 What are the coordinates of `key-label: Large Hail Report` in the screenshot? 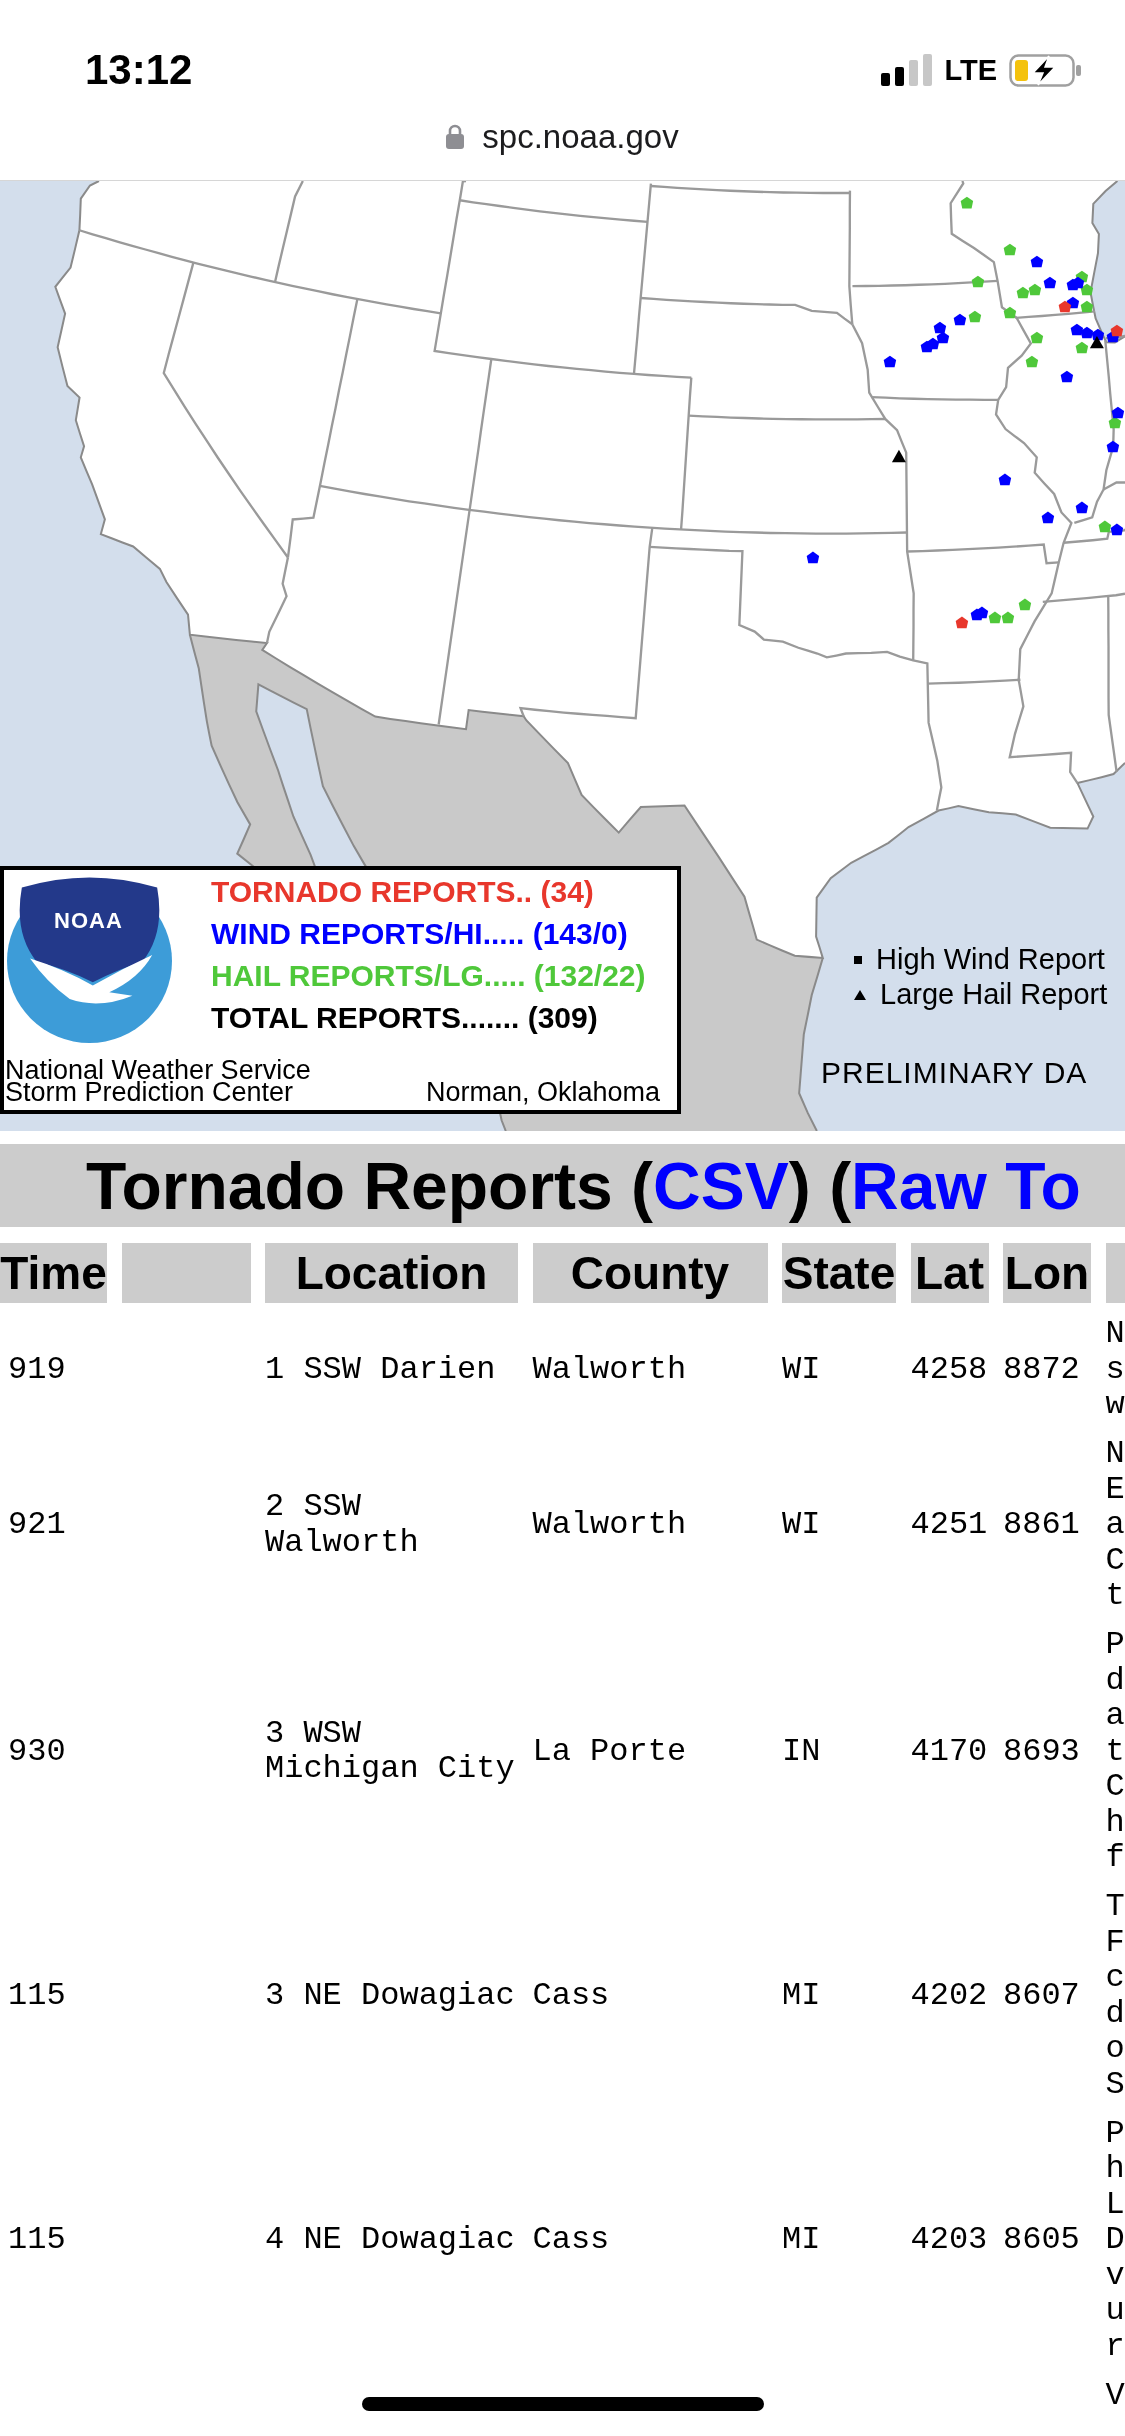 It's located at (994, 994).